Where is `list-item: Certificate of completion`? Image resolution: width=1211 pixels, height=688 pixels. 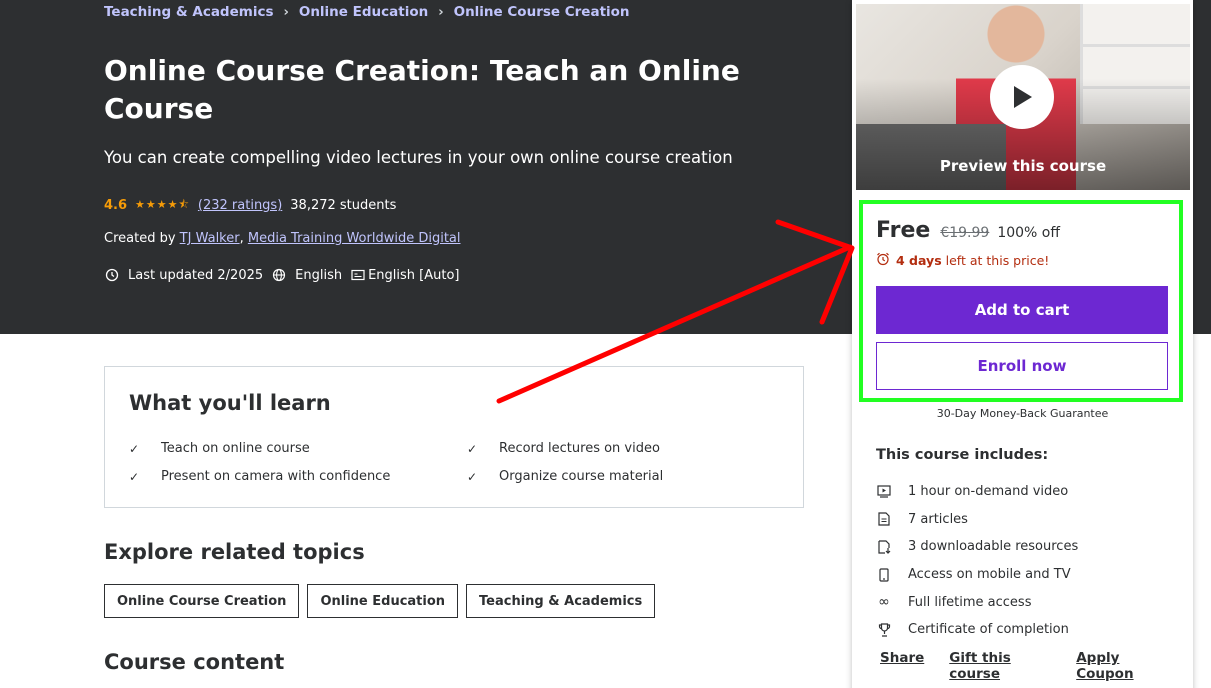 list-item: Certificate of completion is located at coordinates (977, 630).